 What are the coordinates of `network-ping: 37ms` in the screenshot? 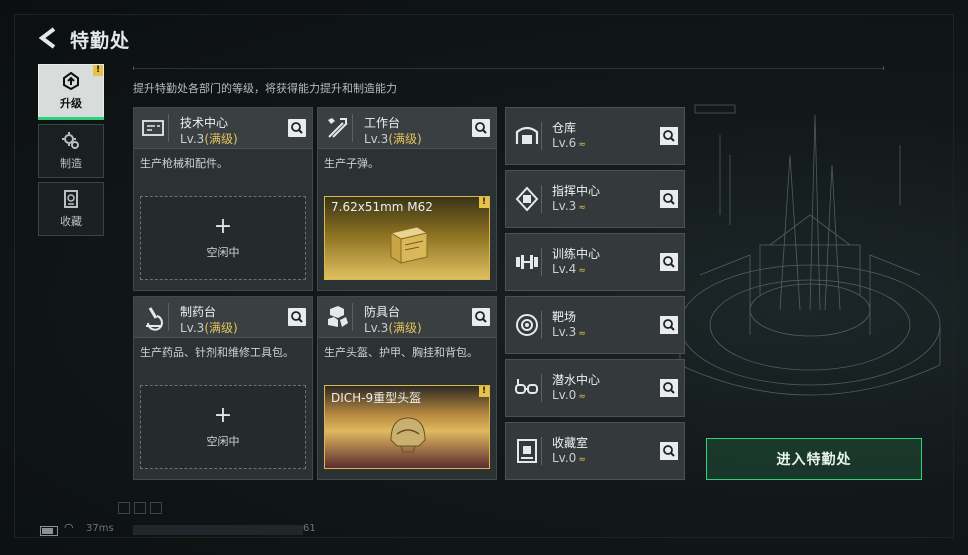 It's located at (100, 528).